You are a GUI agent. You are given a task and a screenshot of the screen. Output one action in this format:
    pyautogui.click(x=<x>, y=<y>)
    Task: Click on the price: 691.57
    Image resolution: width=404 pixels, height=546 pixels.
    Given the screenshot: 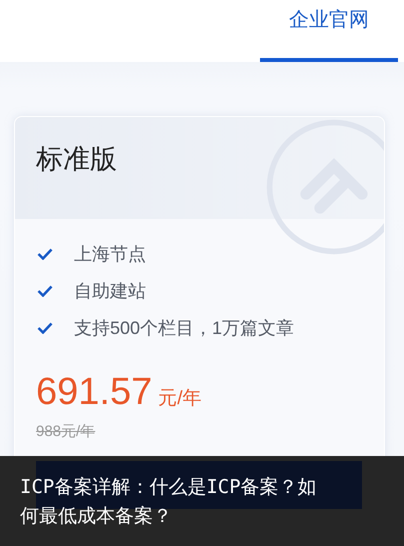 What is the action you would take?
    pyautogui.click(x=94, y=392)
    